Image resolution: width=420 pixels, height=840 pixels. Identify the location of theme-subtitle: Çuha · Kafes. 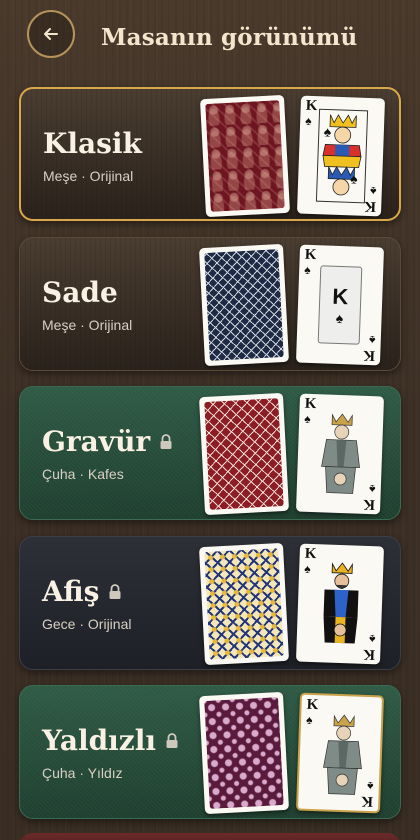
(83, 474).